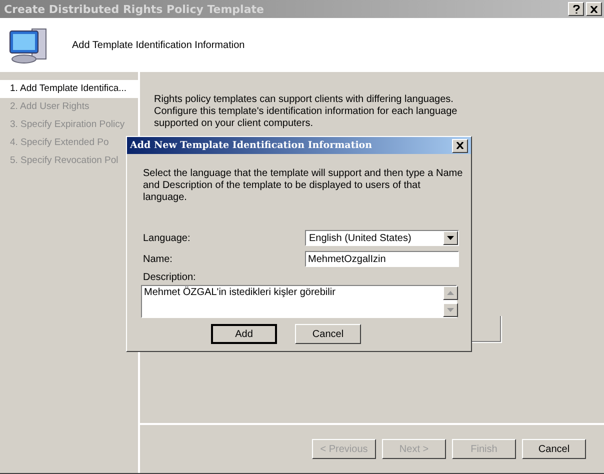  I want to click on language-label: Language:, so click(166, 238).